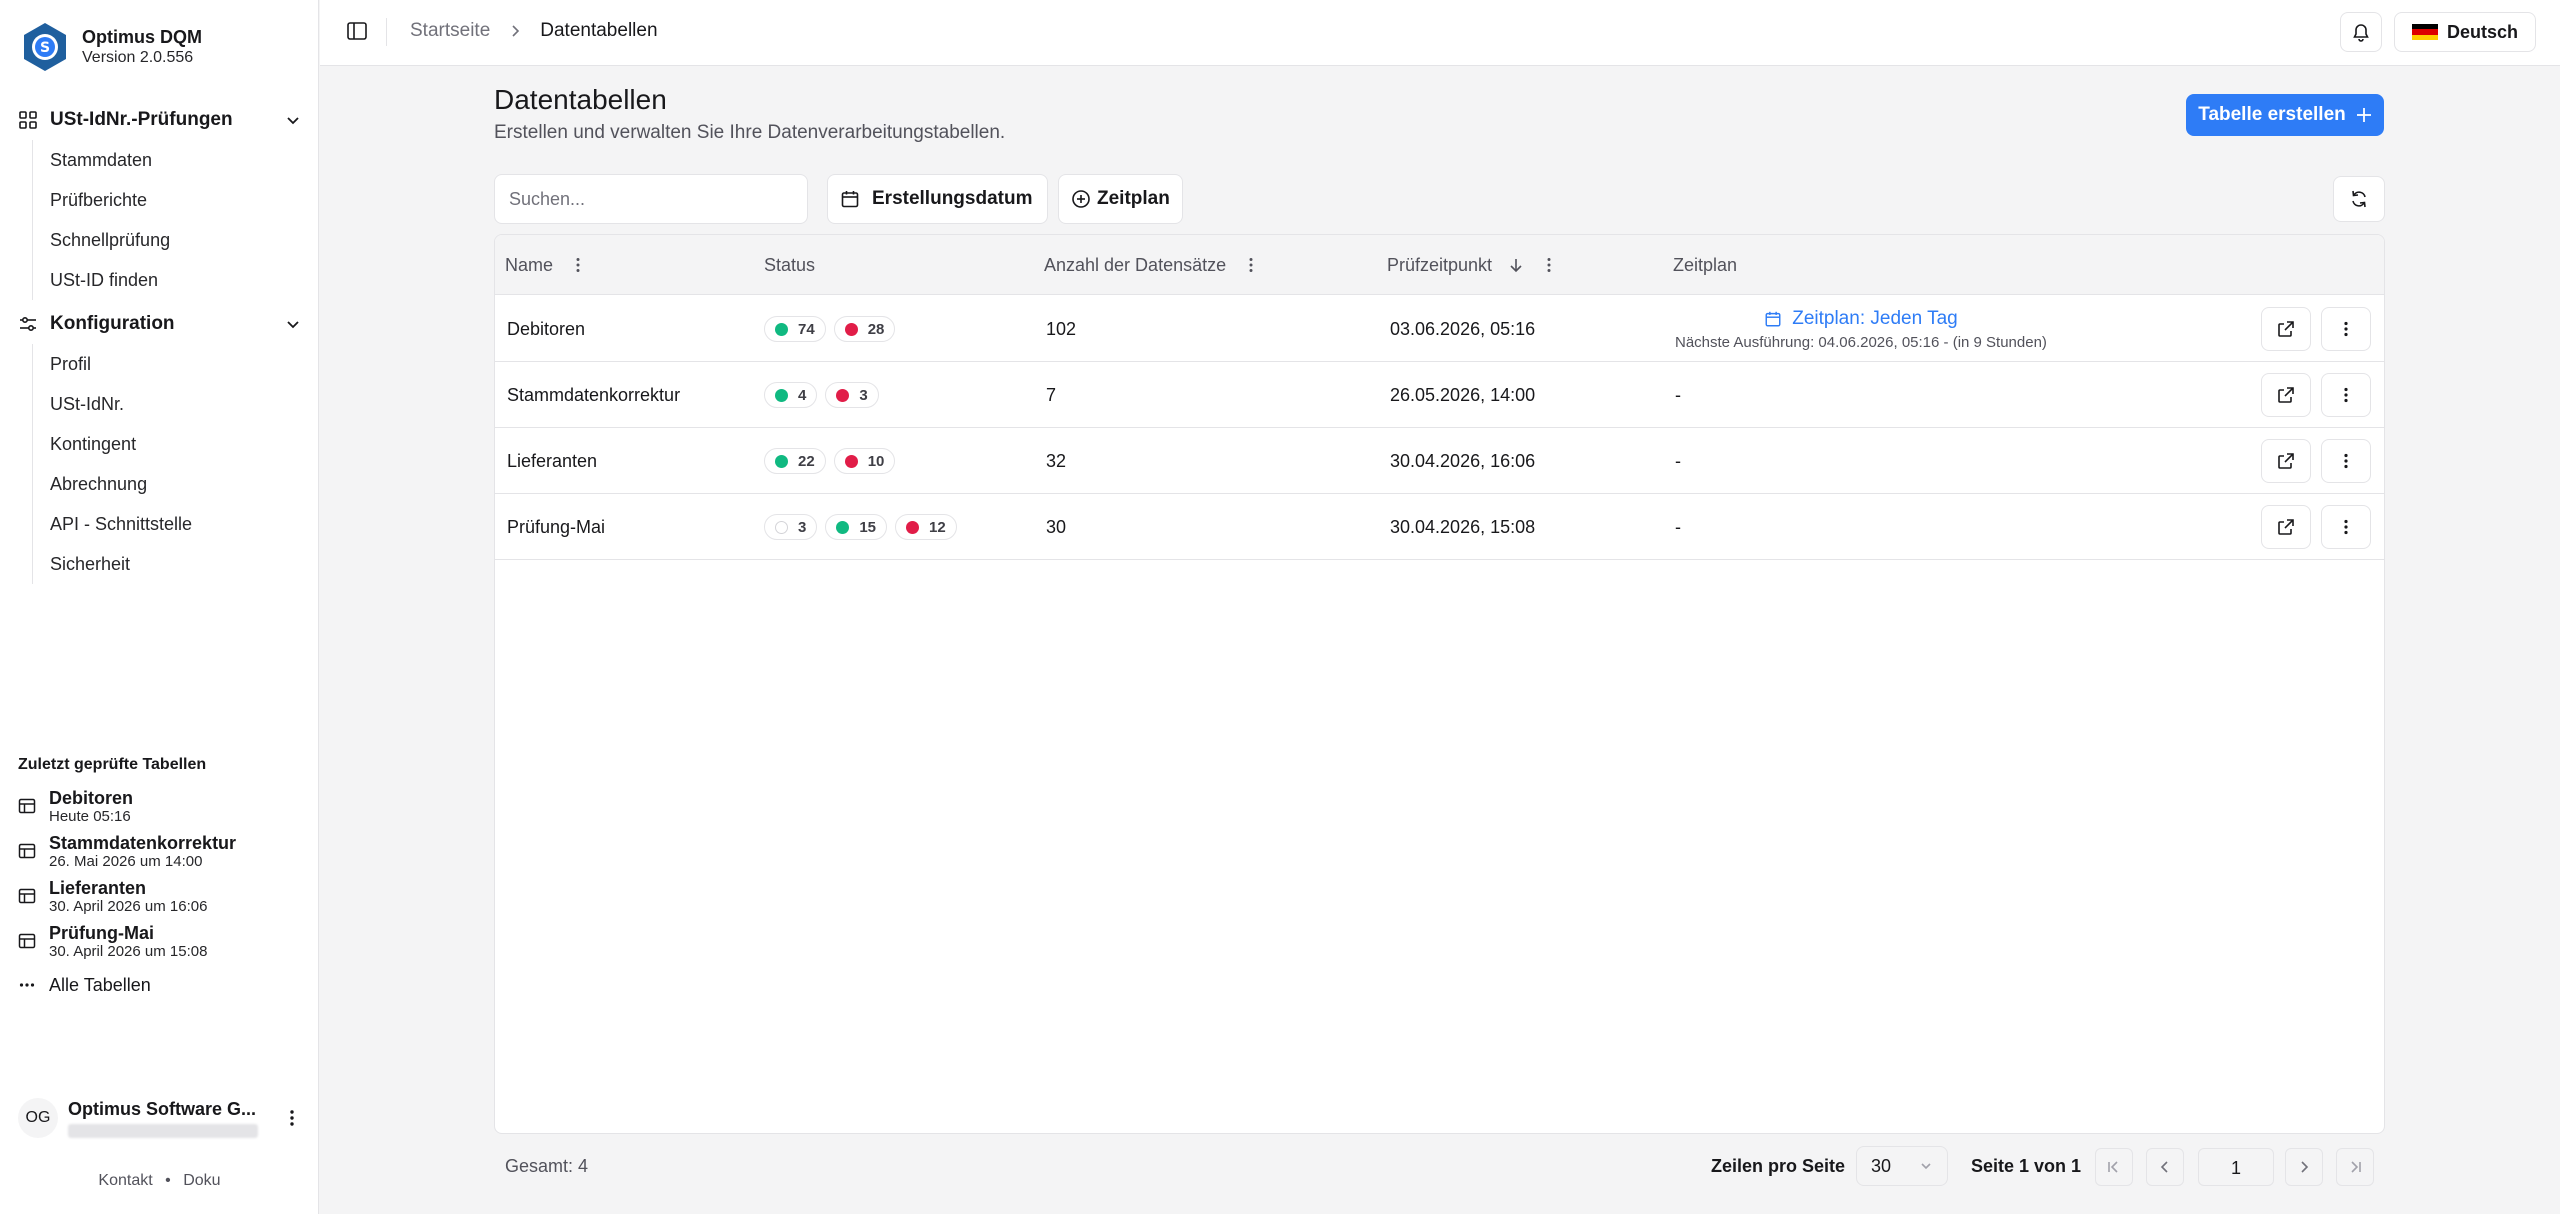 The width and height of the screenshot is (2560, 1214). I want to click on recent-item: Stammdatenkorrektur 26. Mai 2026 um 14:00, so click(160, 855).